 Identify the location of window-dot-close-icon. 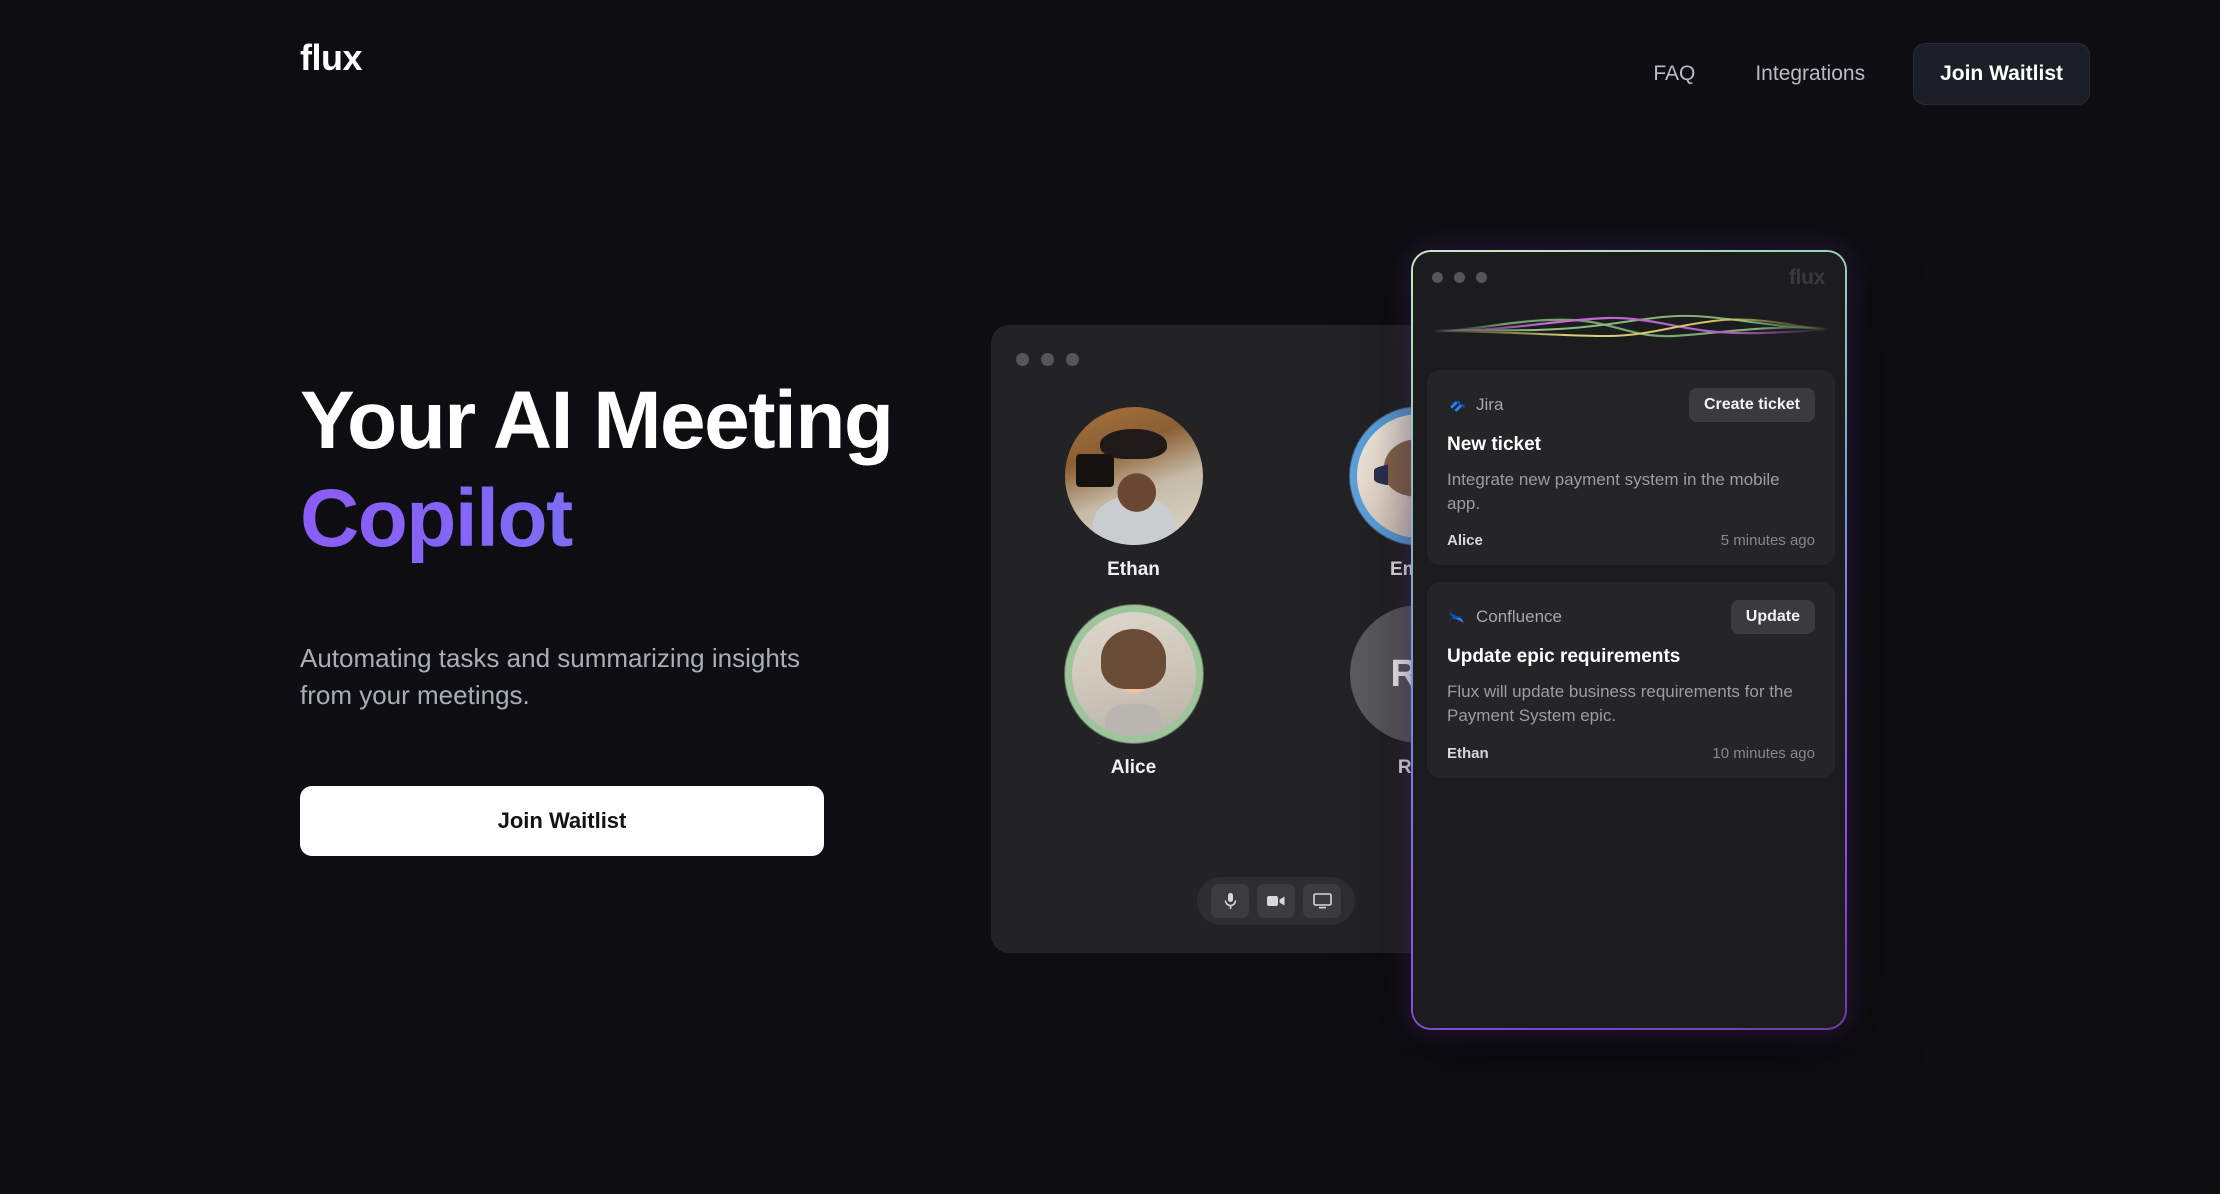
(1022, 359).